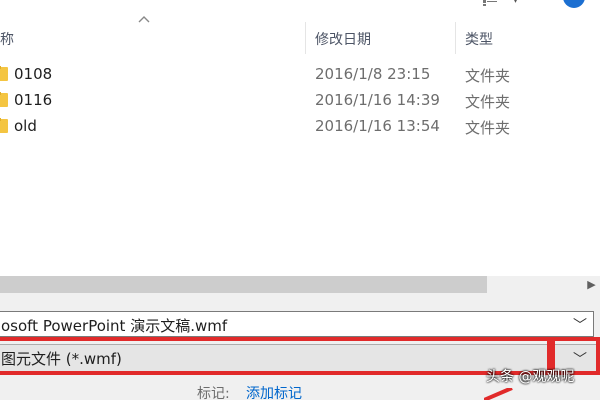 This screenshot has height=403, width=600. What do you see at coordinates (377, 126) in the screenshot?
I see `file-date: 2016/1/16 13:54` at bounding box center [377, 126].